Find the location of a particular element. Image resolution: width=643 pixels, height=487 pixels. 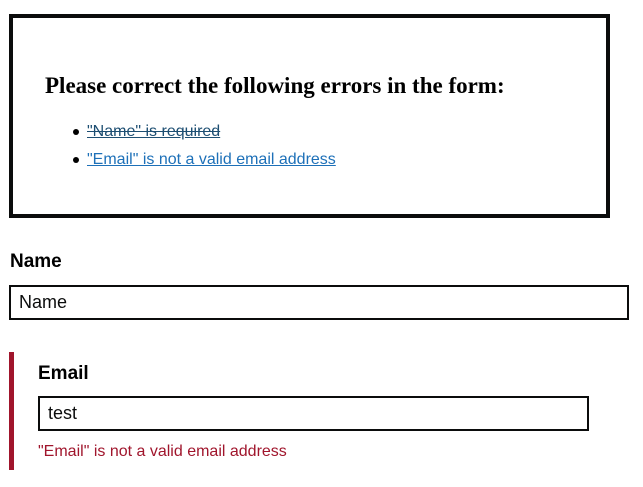

email-label: Email is located at coordinates (63, 373).